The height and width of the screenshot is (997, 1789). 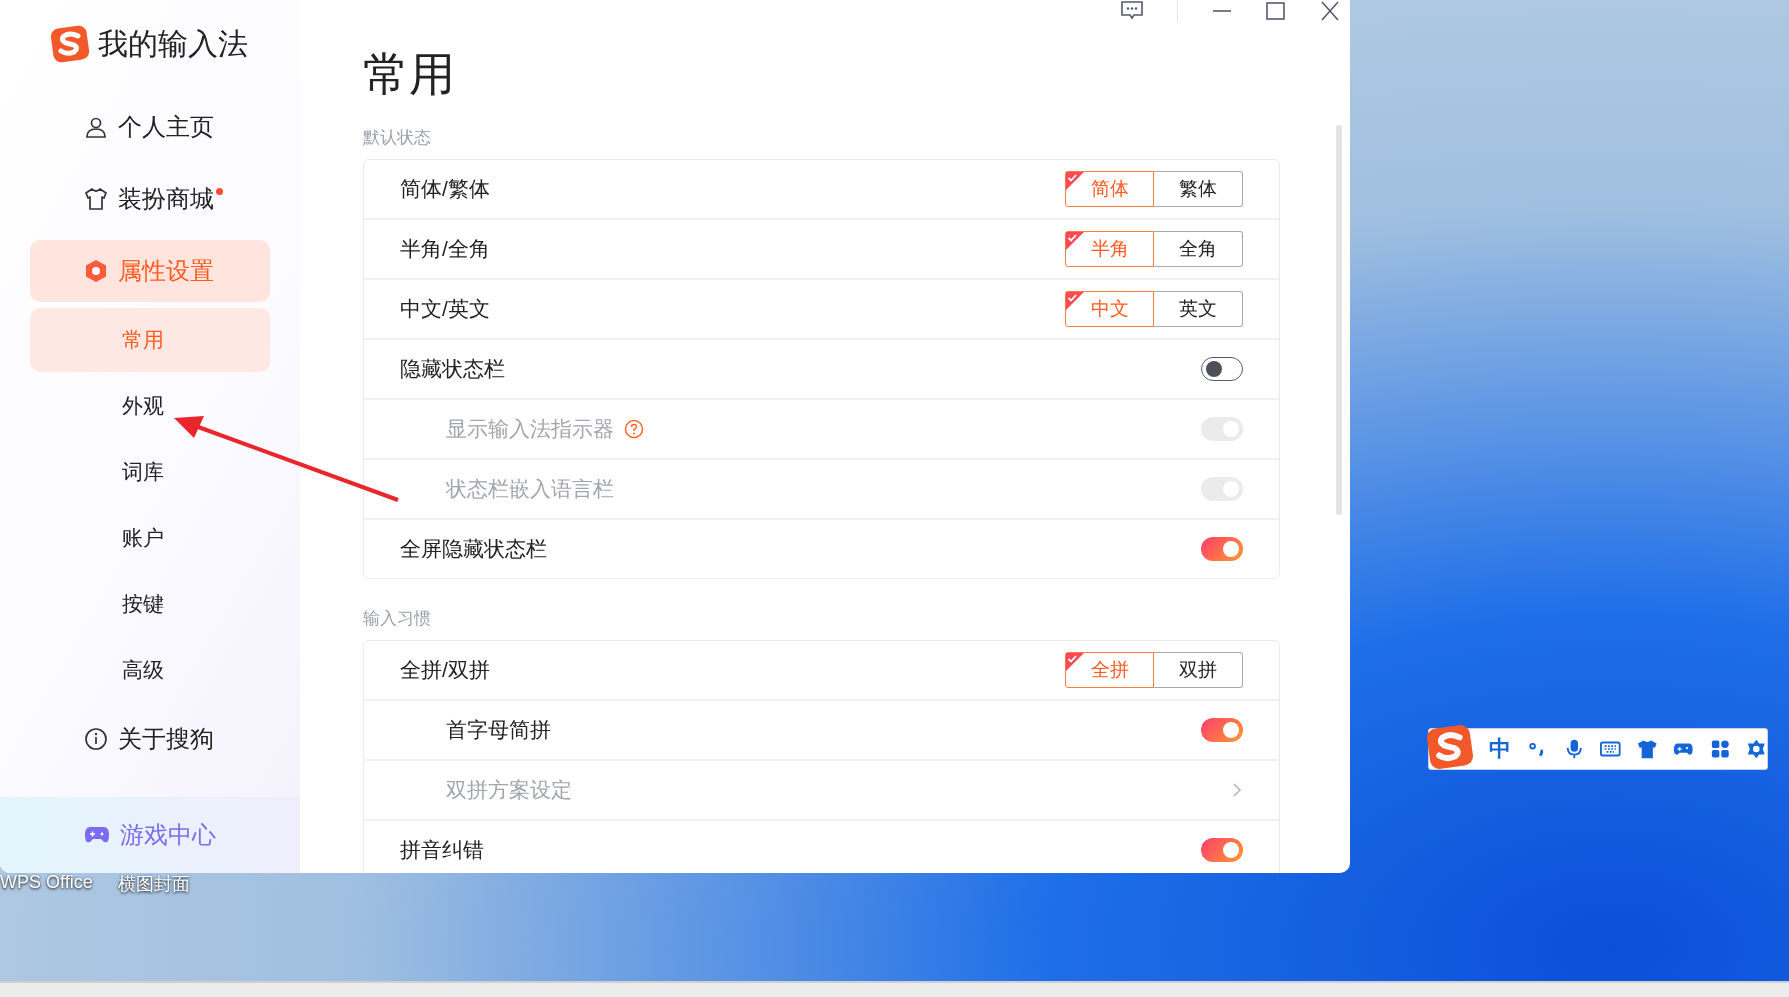 What do you see at coordinates (442, 850) in the screenshot?
I see `setting-label: 拼音纠错` at bounding box center [442, 850].